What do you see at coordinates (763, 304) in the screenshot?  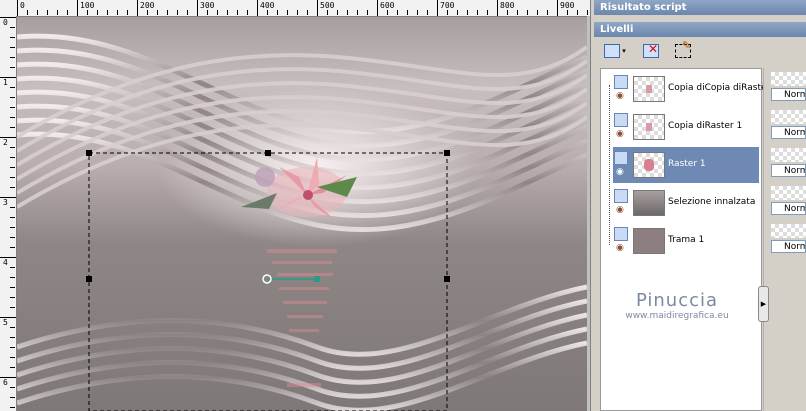 I see `chevron-right-icon: ▶` at bounding box center [763, 304].